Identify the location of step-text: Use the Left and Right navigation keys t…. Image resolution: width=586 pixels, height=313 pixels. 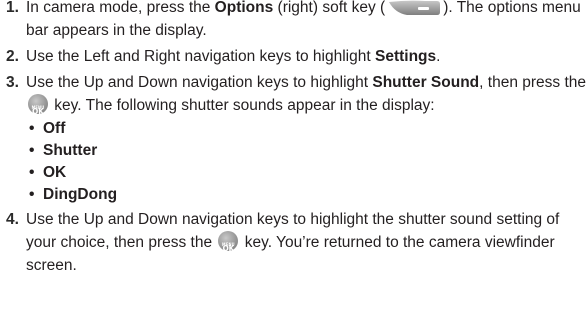
(233, 56).